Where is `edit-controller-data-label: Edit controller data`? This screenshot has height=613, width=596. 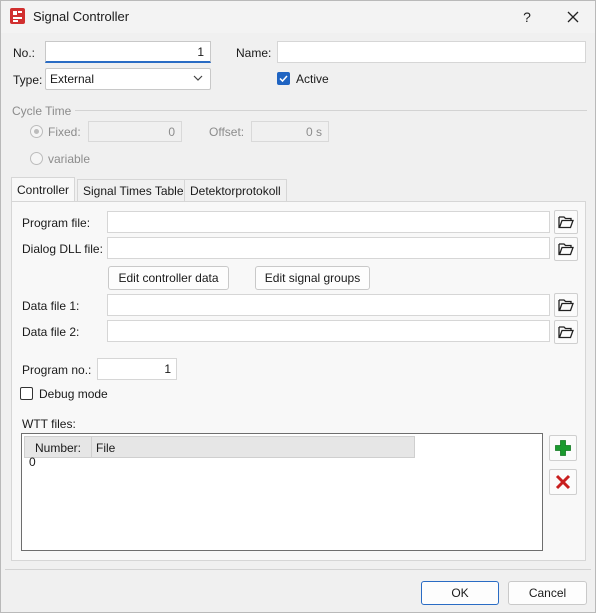 edit-controller-data-label: Edit controller data is located at coordinates (168, 278).